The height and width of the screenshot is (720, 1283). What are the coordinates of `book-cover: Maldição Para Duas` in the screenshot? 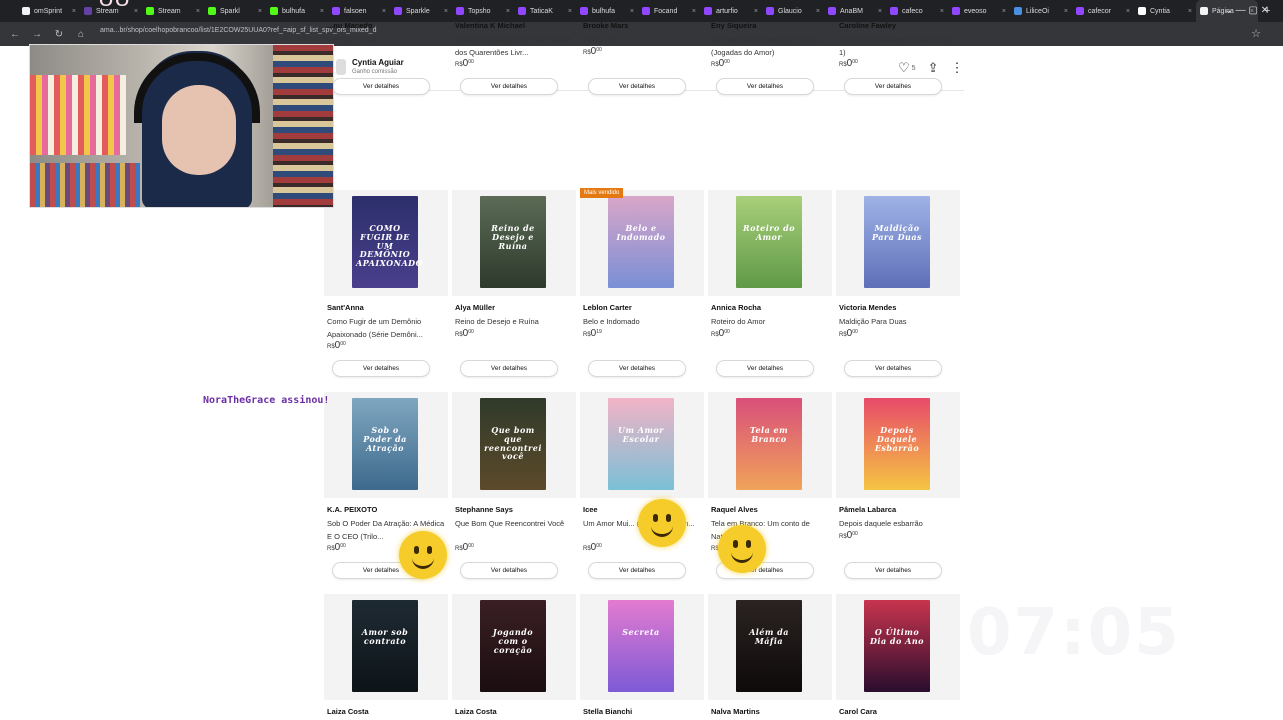 It's located at (897, 242).